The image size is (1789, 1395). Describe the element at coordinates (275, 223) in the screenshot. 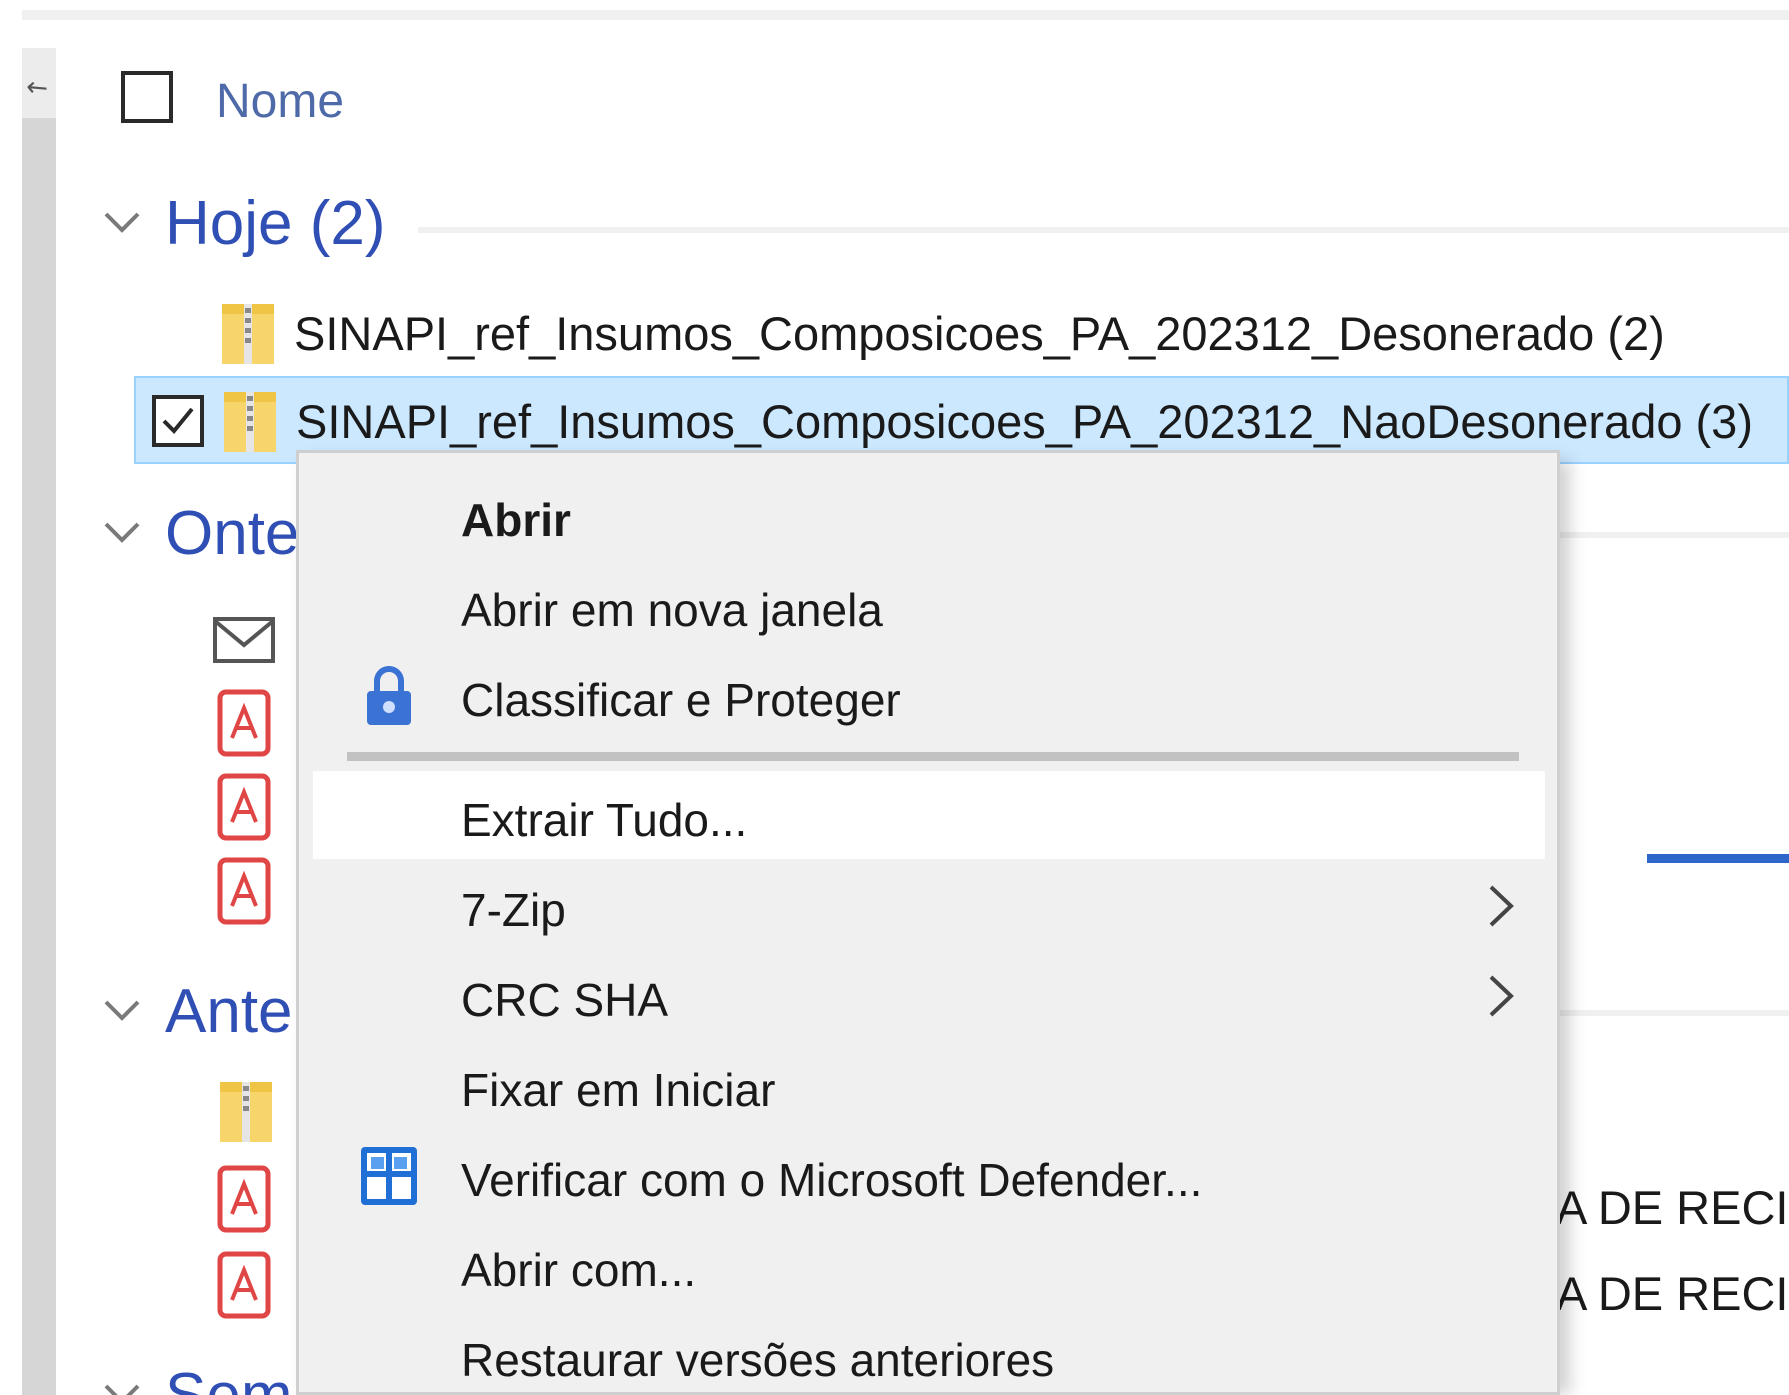

I see `group-title-today: Hoje (2)` at that location.